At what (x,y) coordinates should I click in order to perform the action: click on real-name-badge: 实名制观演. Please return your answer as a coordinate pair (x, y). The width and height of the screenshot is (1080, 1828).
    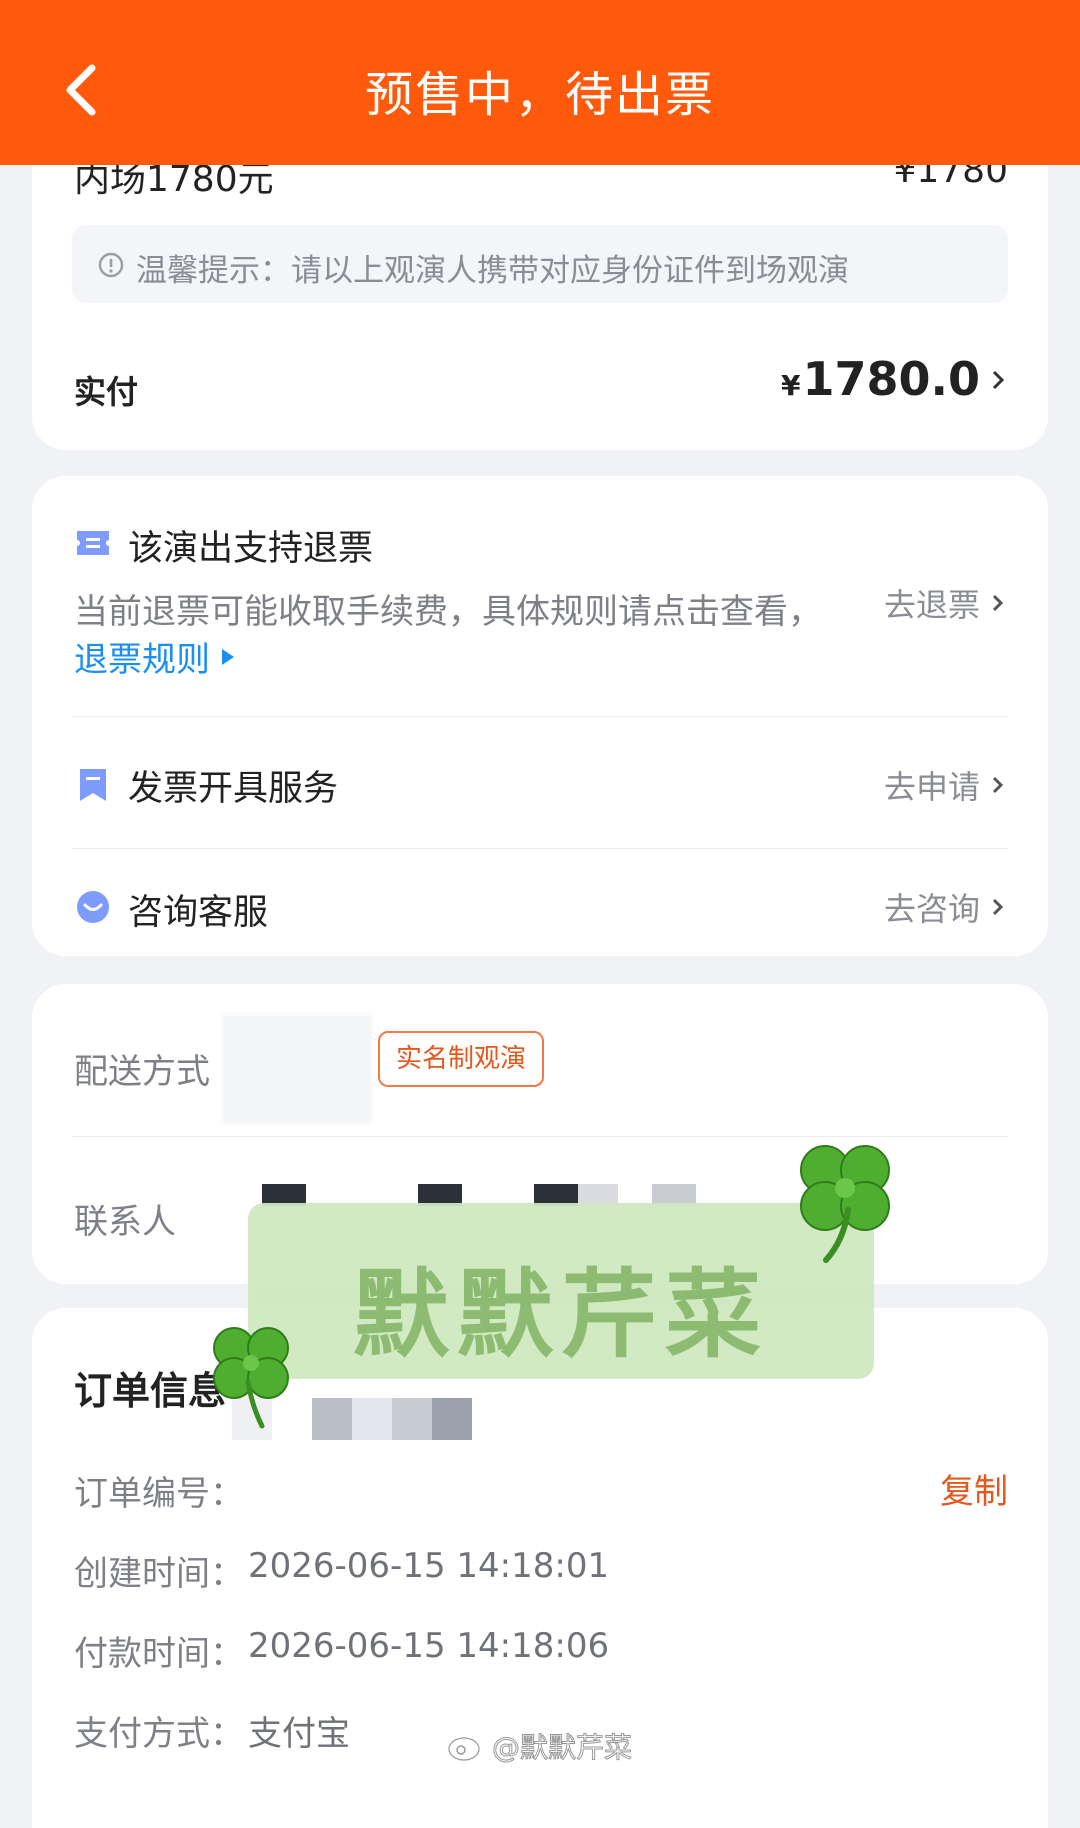
    Looking at the image, I should click on (461, 1059).